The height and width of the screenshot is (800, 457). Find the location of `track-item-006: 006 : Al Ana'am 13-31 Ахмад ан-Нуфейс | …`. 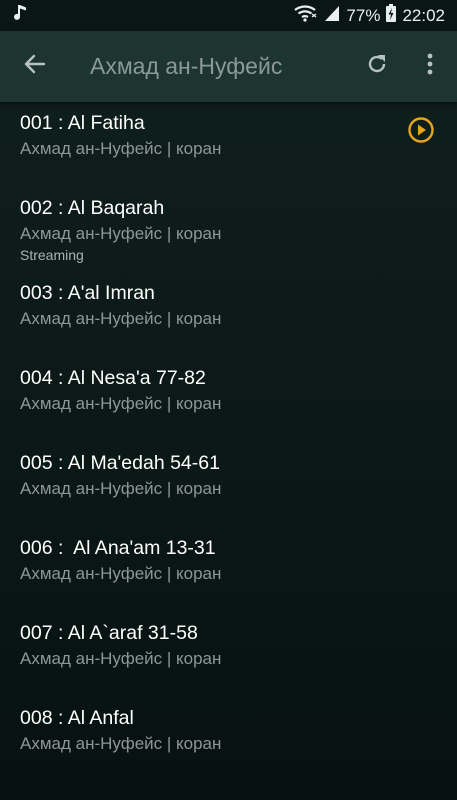

track-item-006: 006 : Al Ana'am 13-31 Ахмад ан-Нуфейс | … is located at coordinates (228, 569).